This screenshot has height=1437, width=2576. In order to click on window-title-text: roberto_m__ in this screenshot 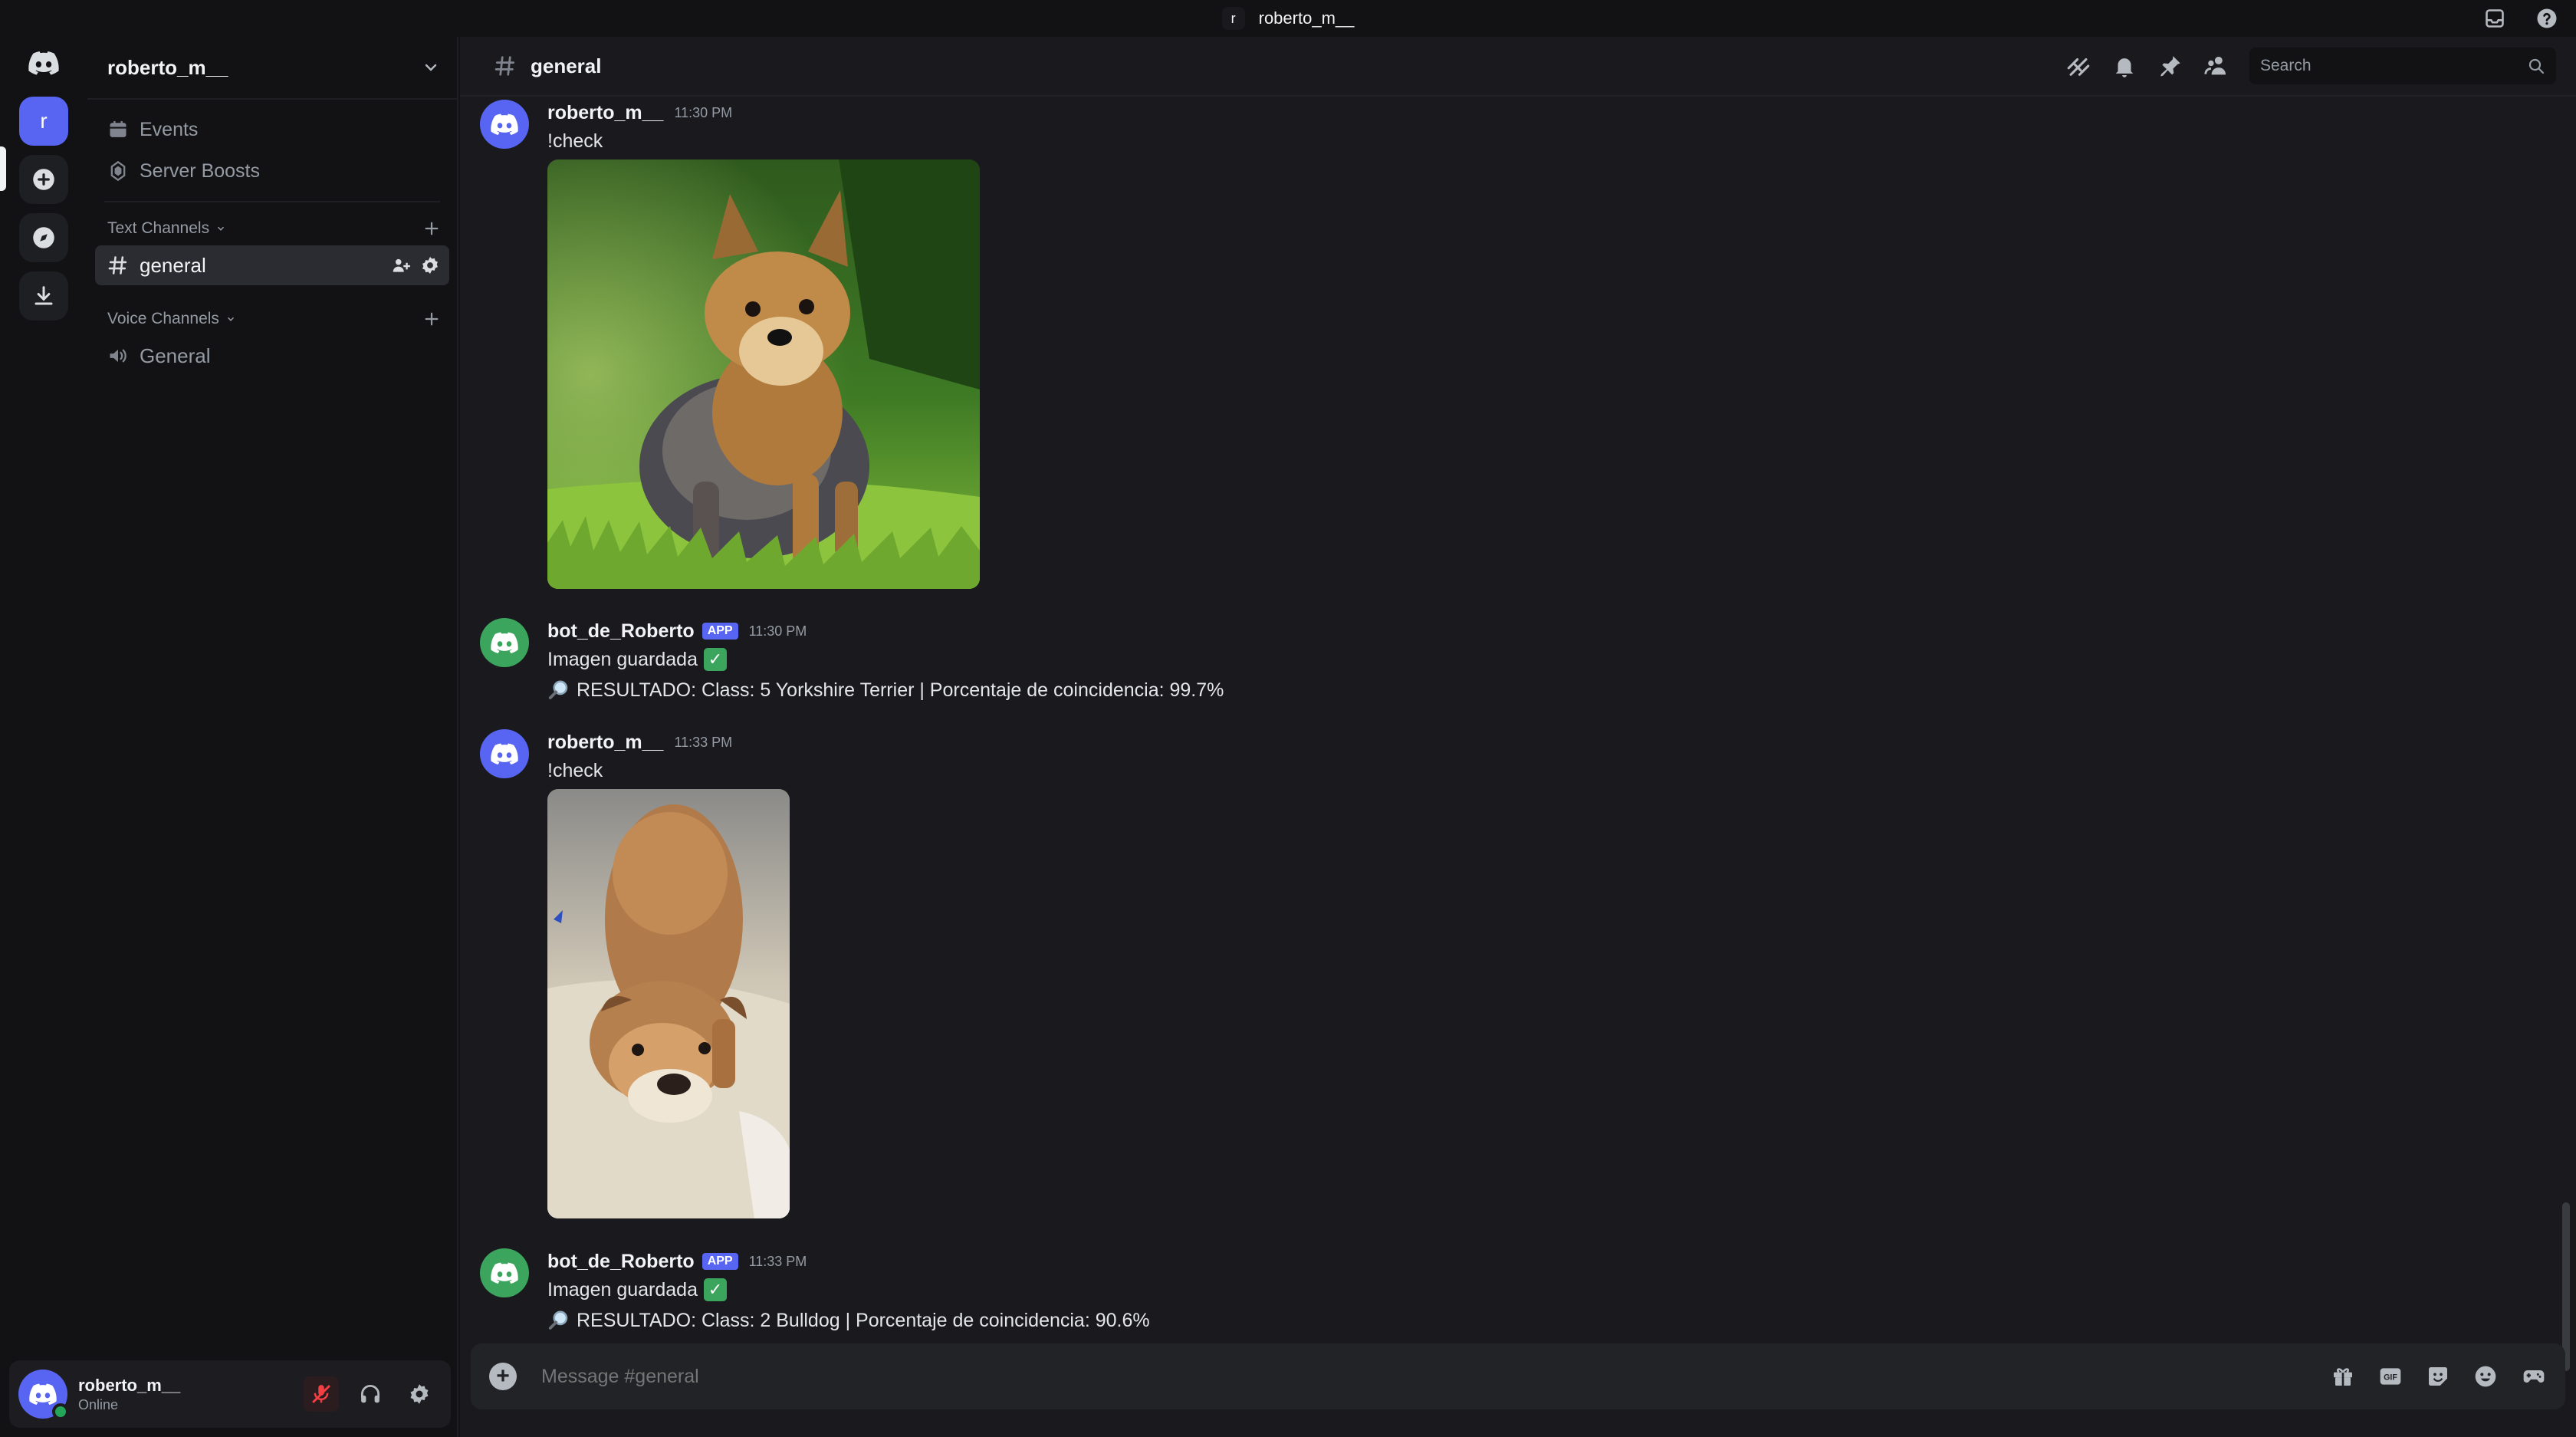, I will do `click(1307, 18)`.